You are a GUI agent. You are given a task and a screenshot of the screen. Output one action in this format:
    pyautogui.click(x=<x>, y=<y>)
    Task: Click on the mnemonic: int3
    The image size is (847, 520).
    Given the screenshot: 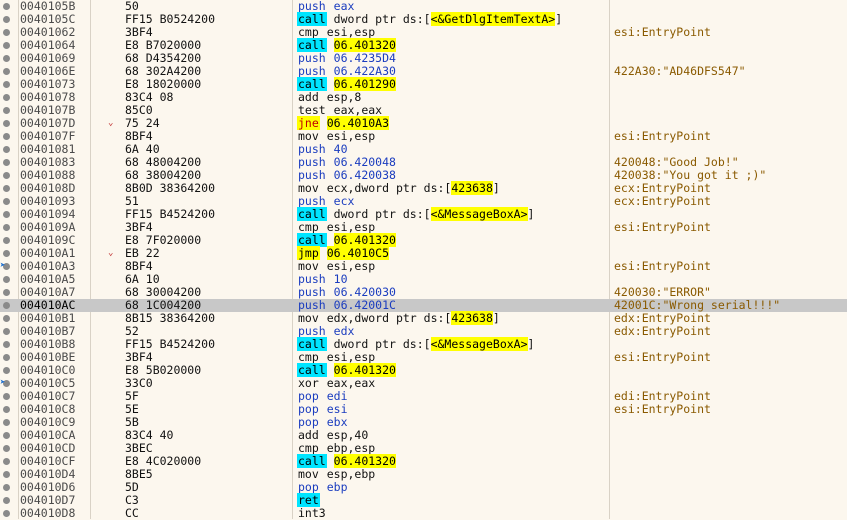 What is the action you would take?
    pyautogui.click(x=312, y=513)
    